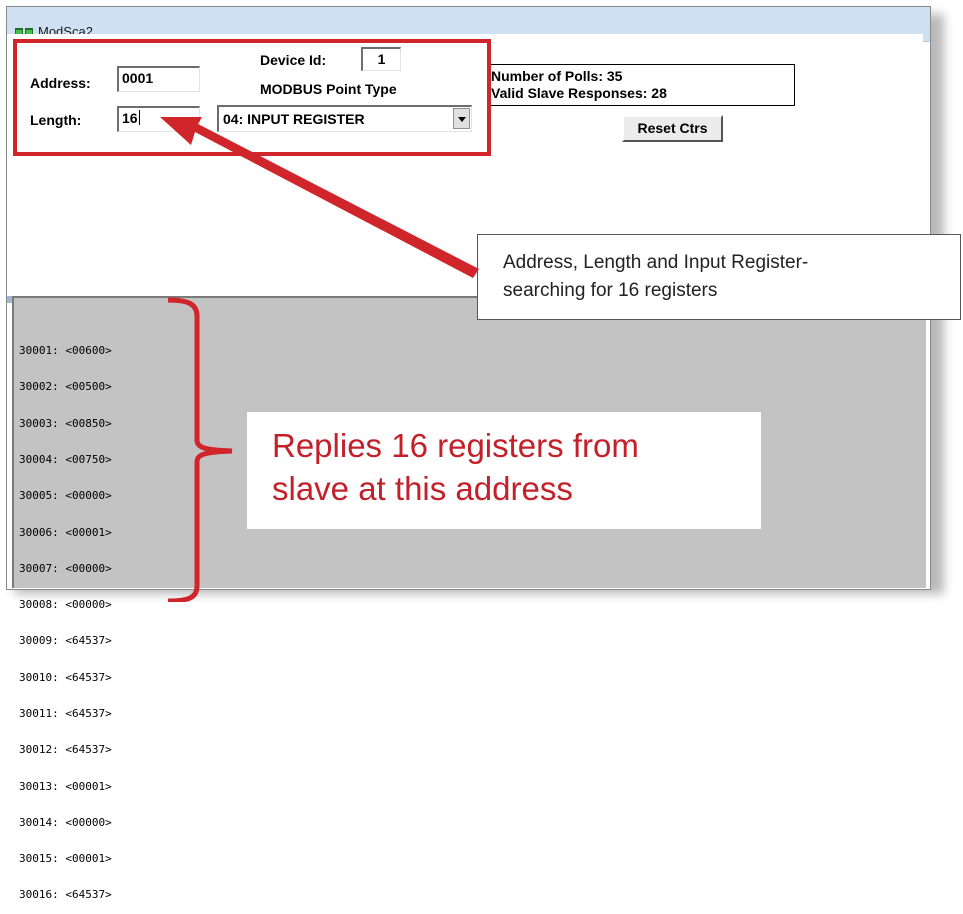  What do you see at coordinates (65, 786) in the screenshot?
I see `register-row: 30013: <00001>` at bounding box center [65, 786].